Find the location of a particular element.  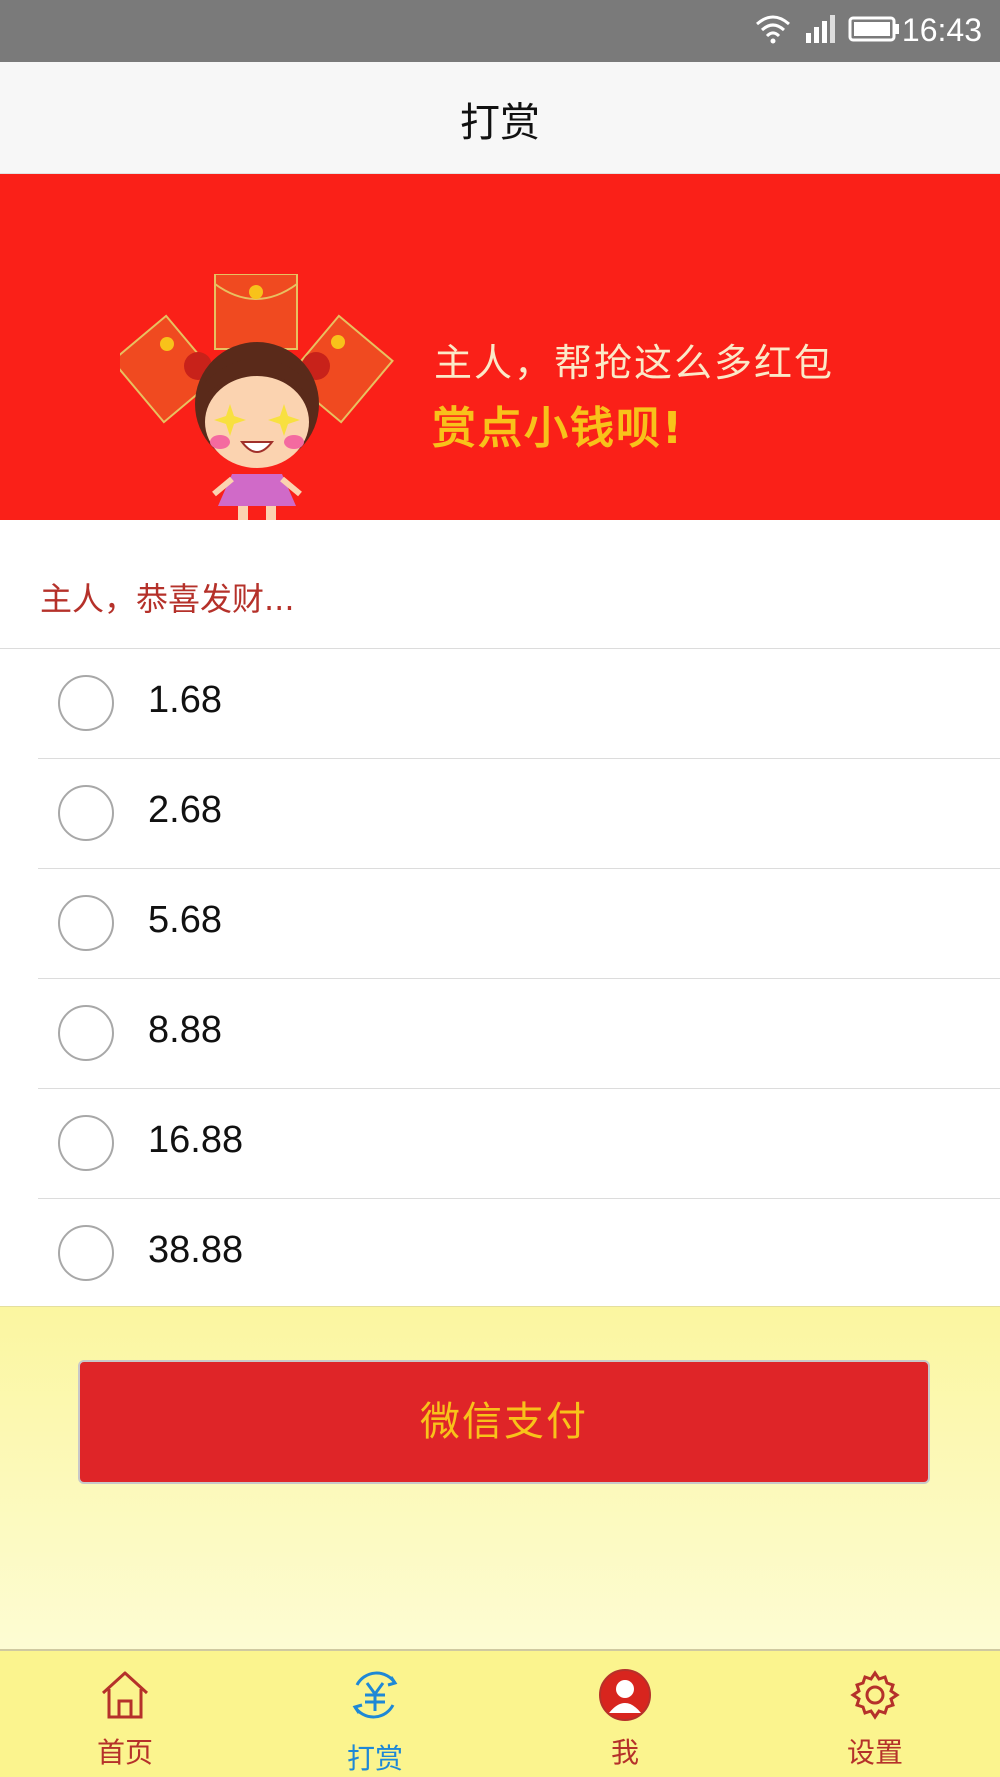

amount-option-1: 1.68 is located at coordinates (519, 704).